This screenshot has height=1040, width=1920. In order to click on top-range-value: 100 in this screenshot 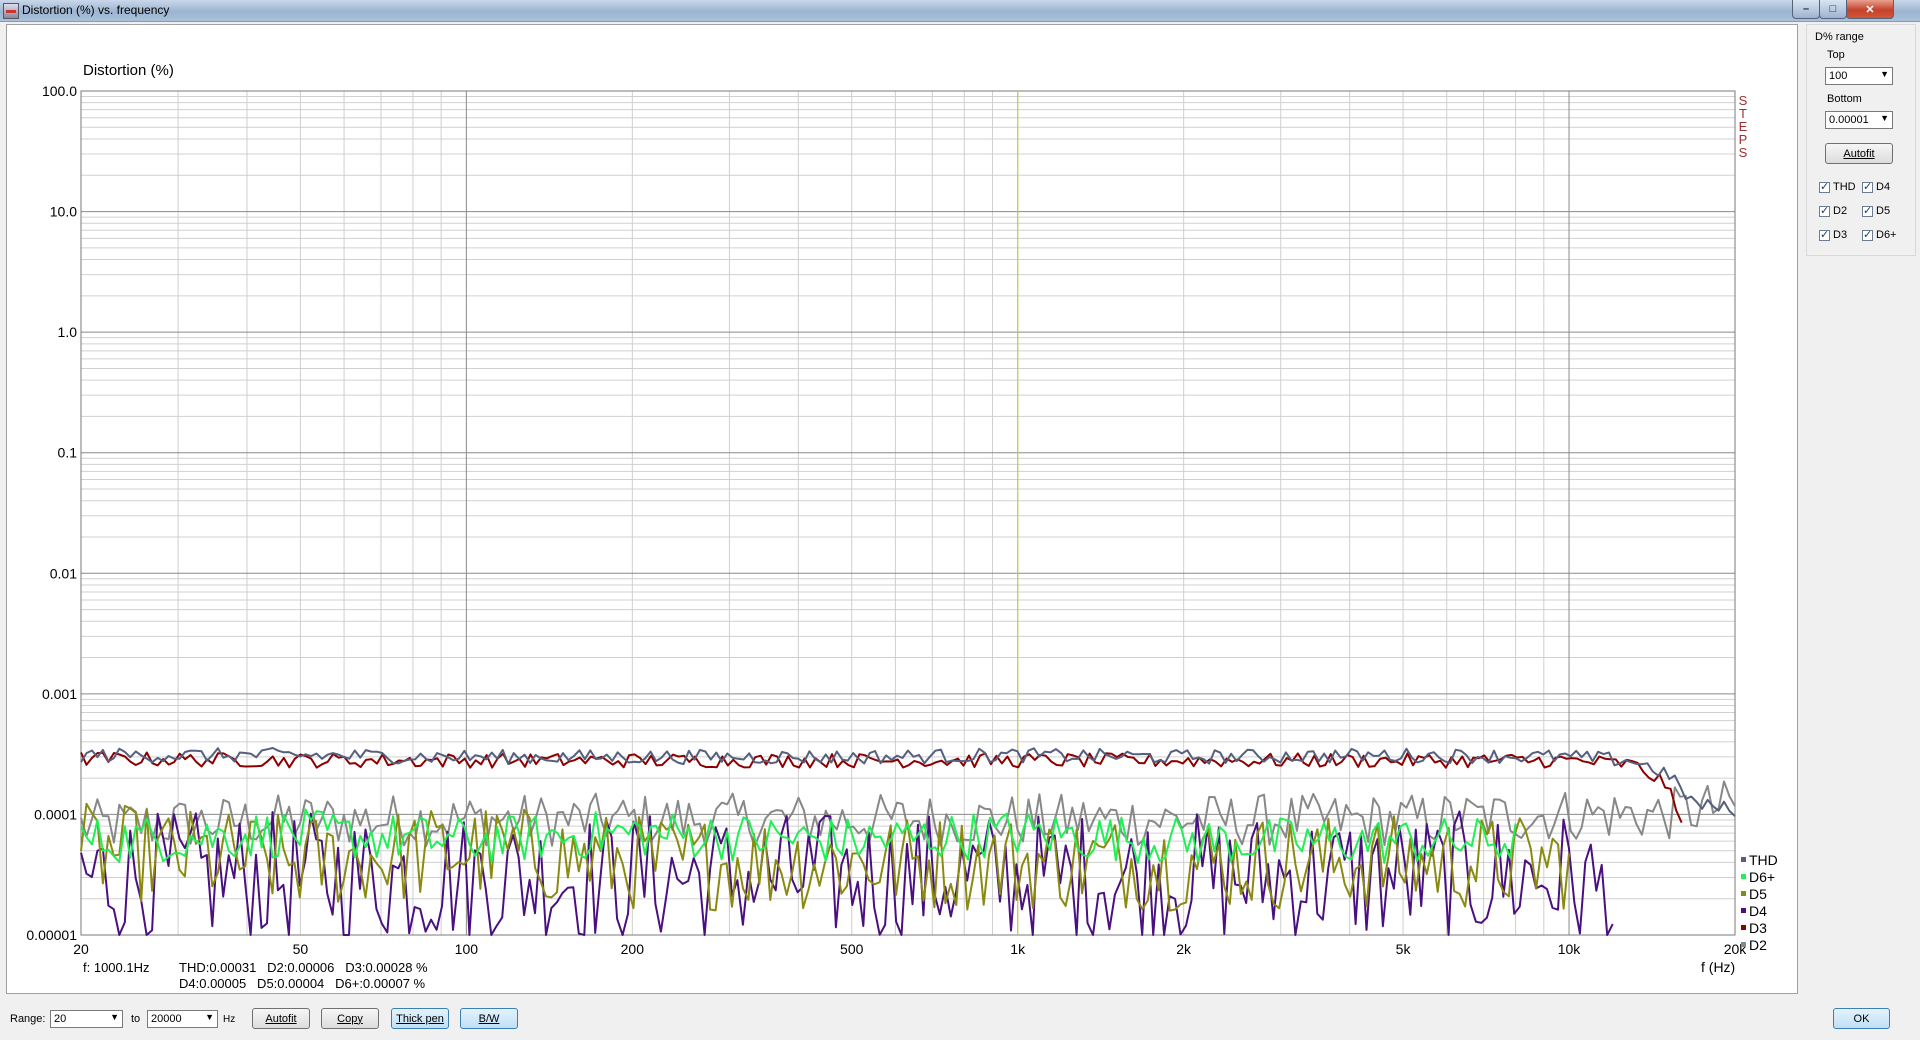, I will do `click(1838, 76)`.